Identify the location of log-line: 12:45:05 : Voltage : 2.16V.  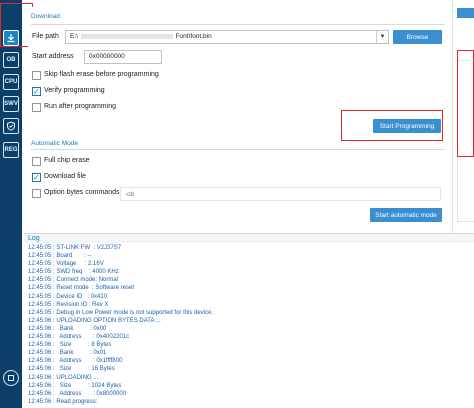
(66, 264).